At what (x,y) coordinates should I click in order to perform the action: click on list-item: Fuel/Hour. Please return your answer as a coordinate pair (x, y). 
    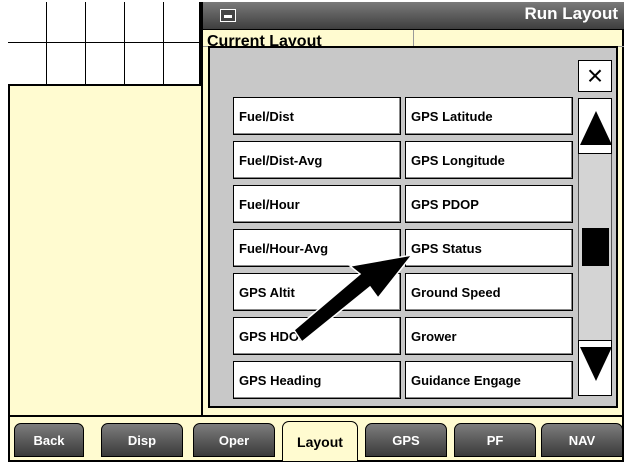
    Looking at the image, I should click on (317, 204).